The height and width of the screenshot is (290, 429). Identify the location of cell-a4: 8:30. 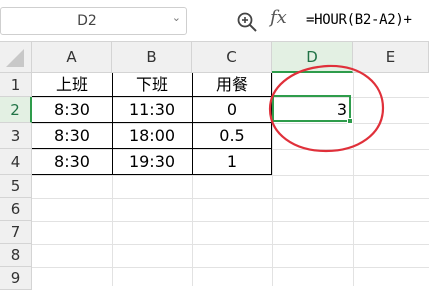
(72, 162).